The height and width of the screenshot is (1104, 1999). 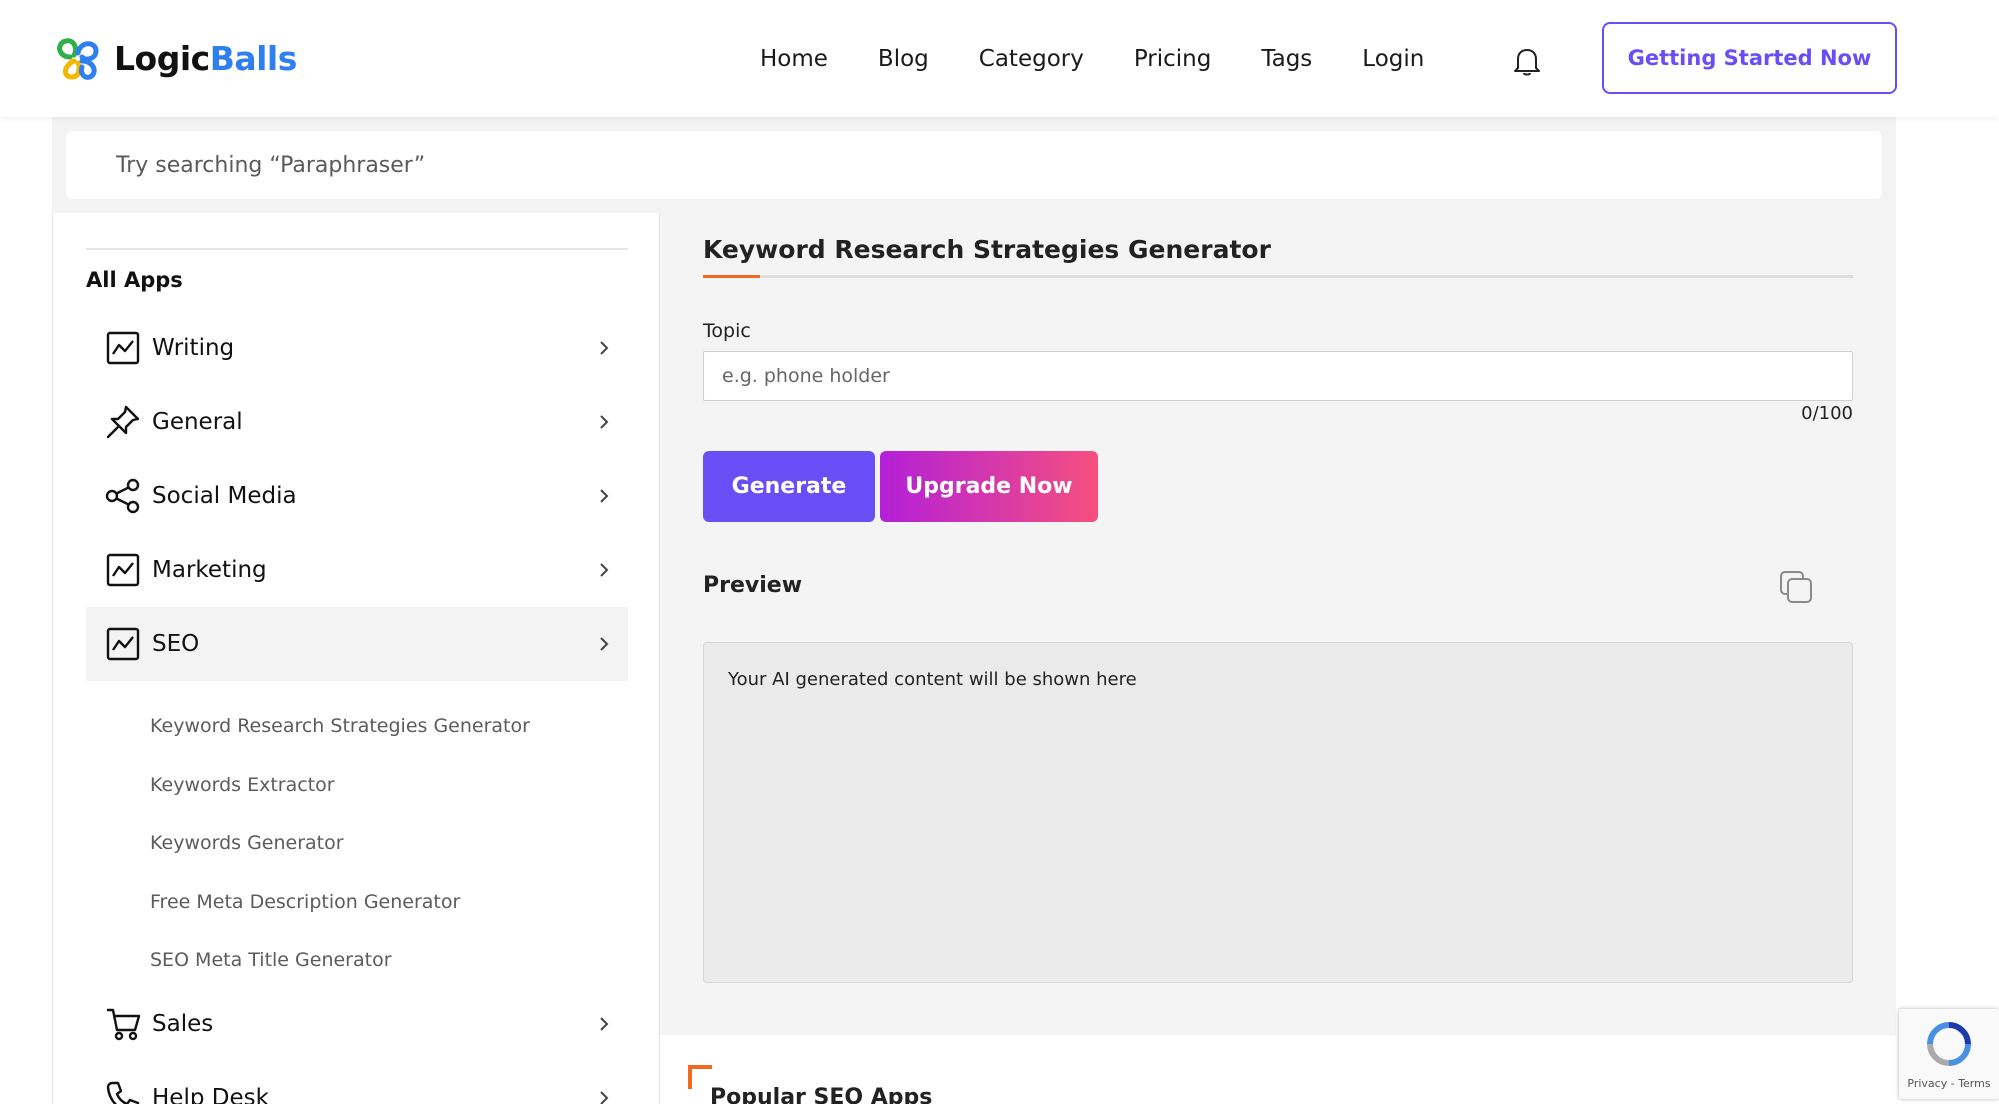 What do you see at coordinates (123, 422) in the screenshot?
I see `pin-icon` at bounding box center [123, 422].